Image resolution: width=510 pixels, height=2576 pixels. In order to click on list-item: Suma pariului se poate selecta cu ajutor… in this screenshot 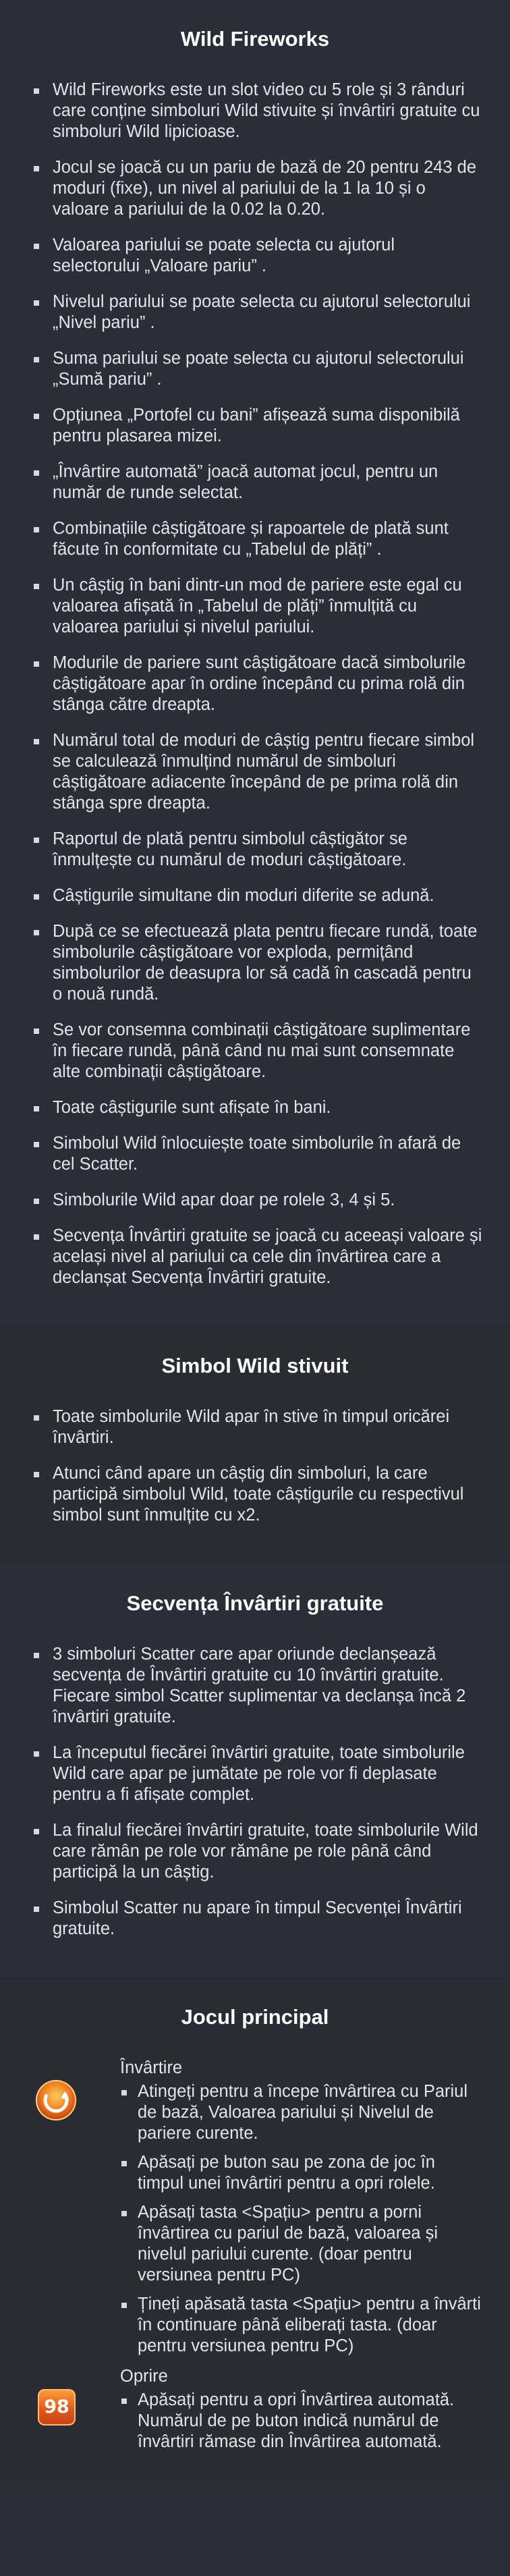, I will do `click(259, 369)`.